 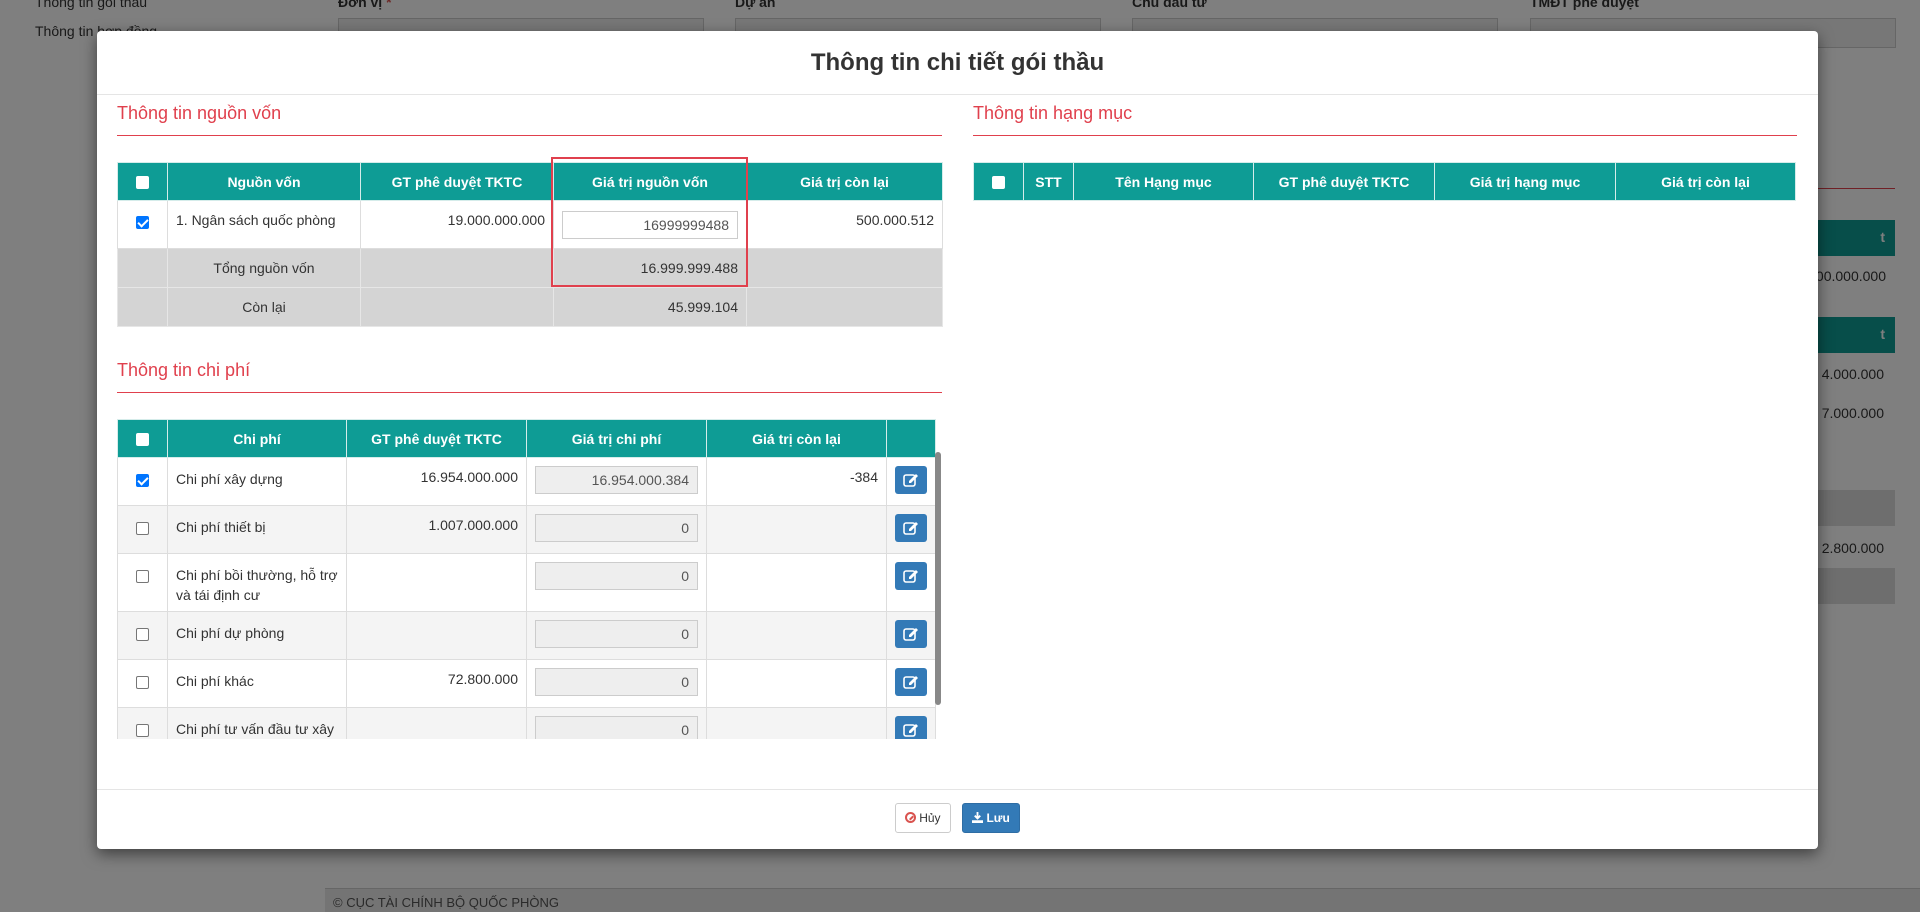 I want to click on remaining-row: Còn lại 45.999.104, so click(x=530, y=307).